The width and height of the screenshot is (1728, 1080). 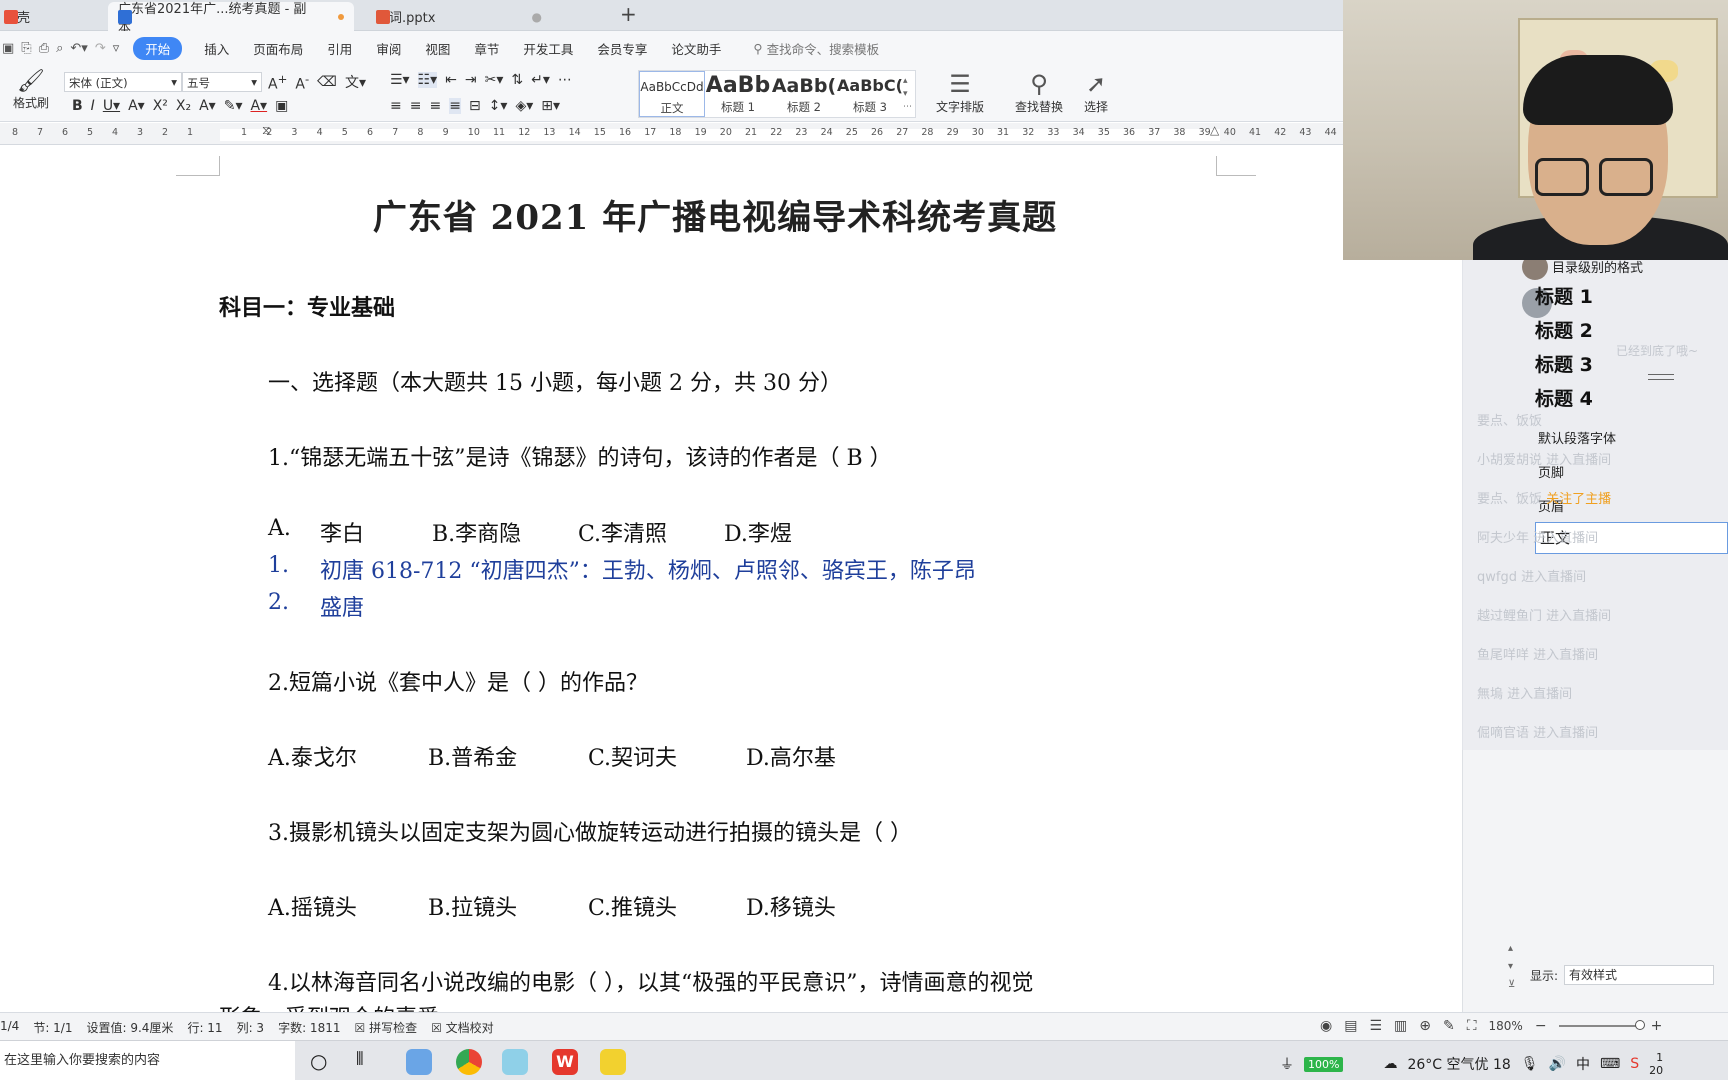 What do you see at coordinates (278, 48) in the screenshot?
I see `menu-page-layout: 页面布局` at bounding box center [278, 48].